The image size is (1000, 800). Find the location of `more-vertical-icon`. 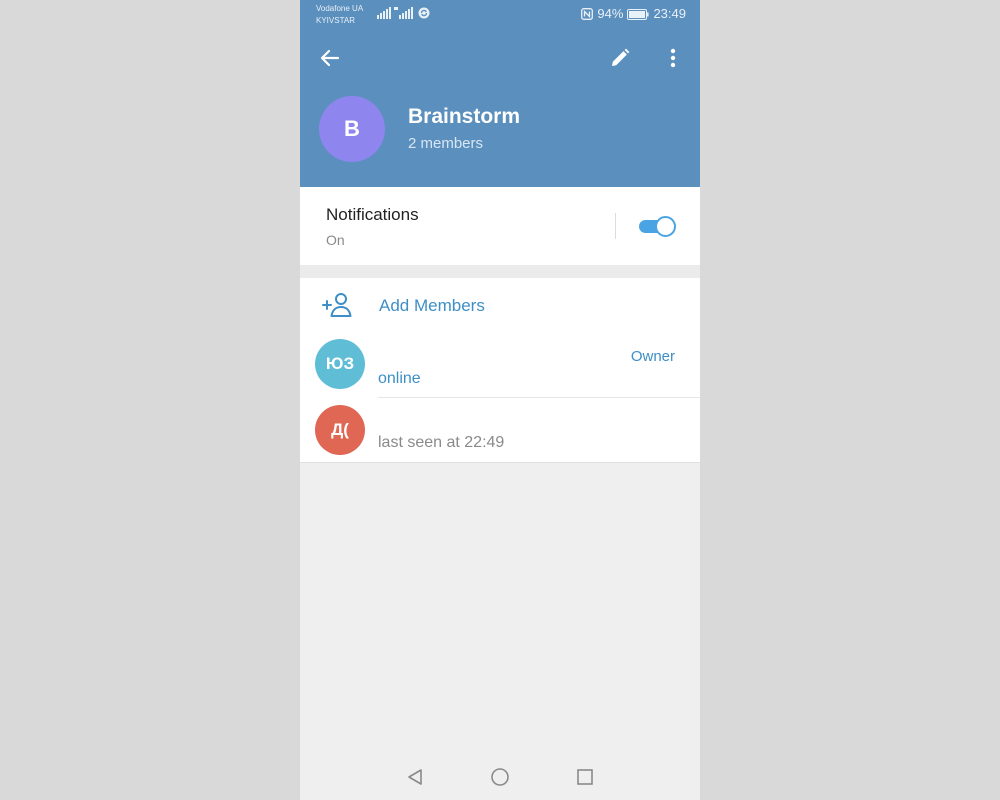

more-vertical-icon is located at coordinates (673, 58).